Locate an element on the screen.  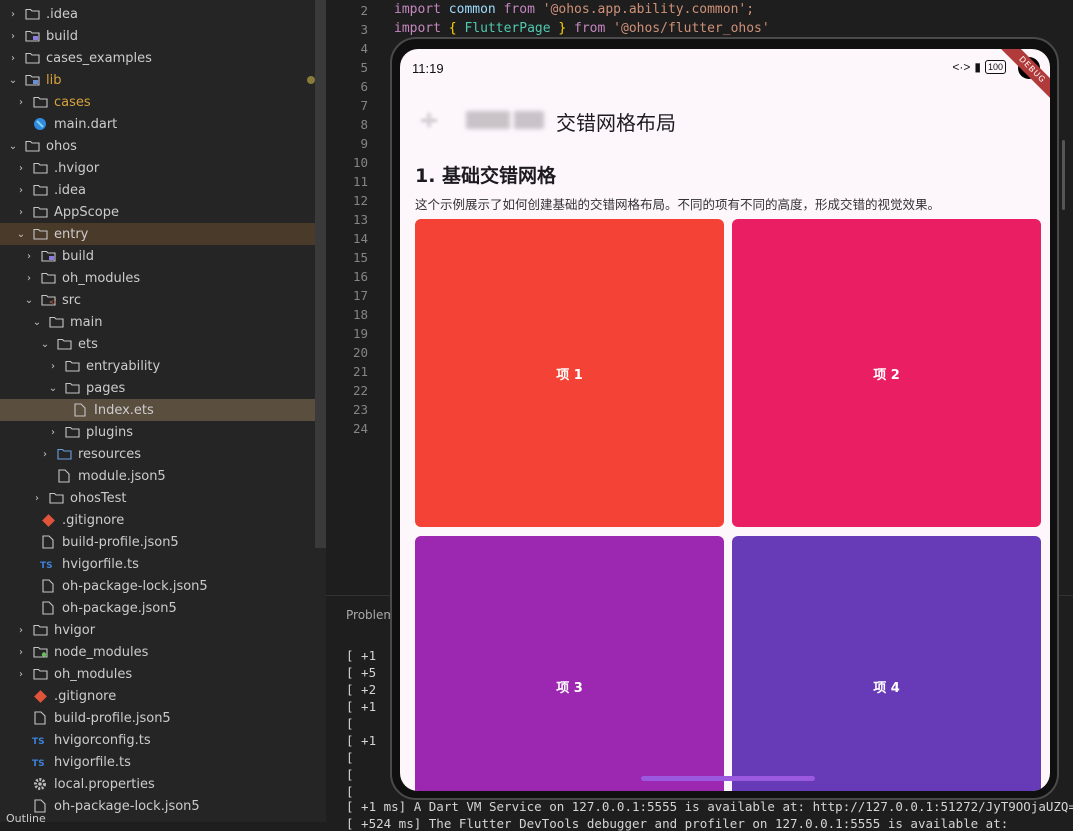
keyword: import is located at coordinates (417, 28).